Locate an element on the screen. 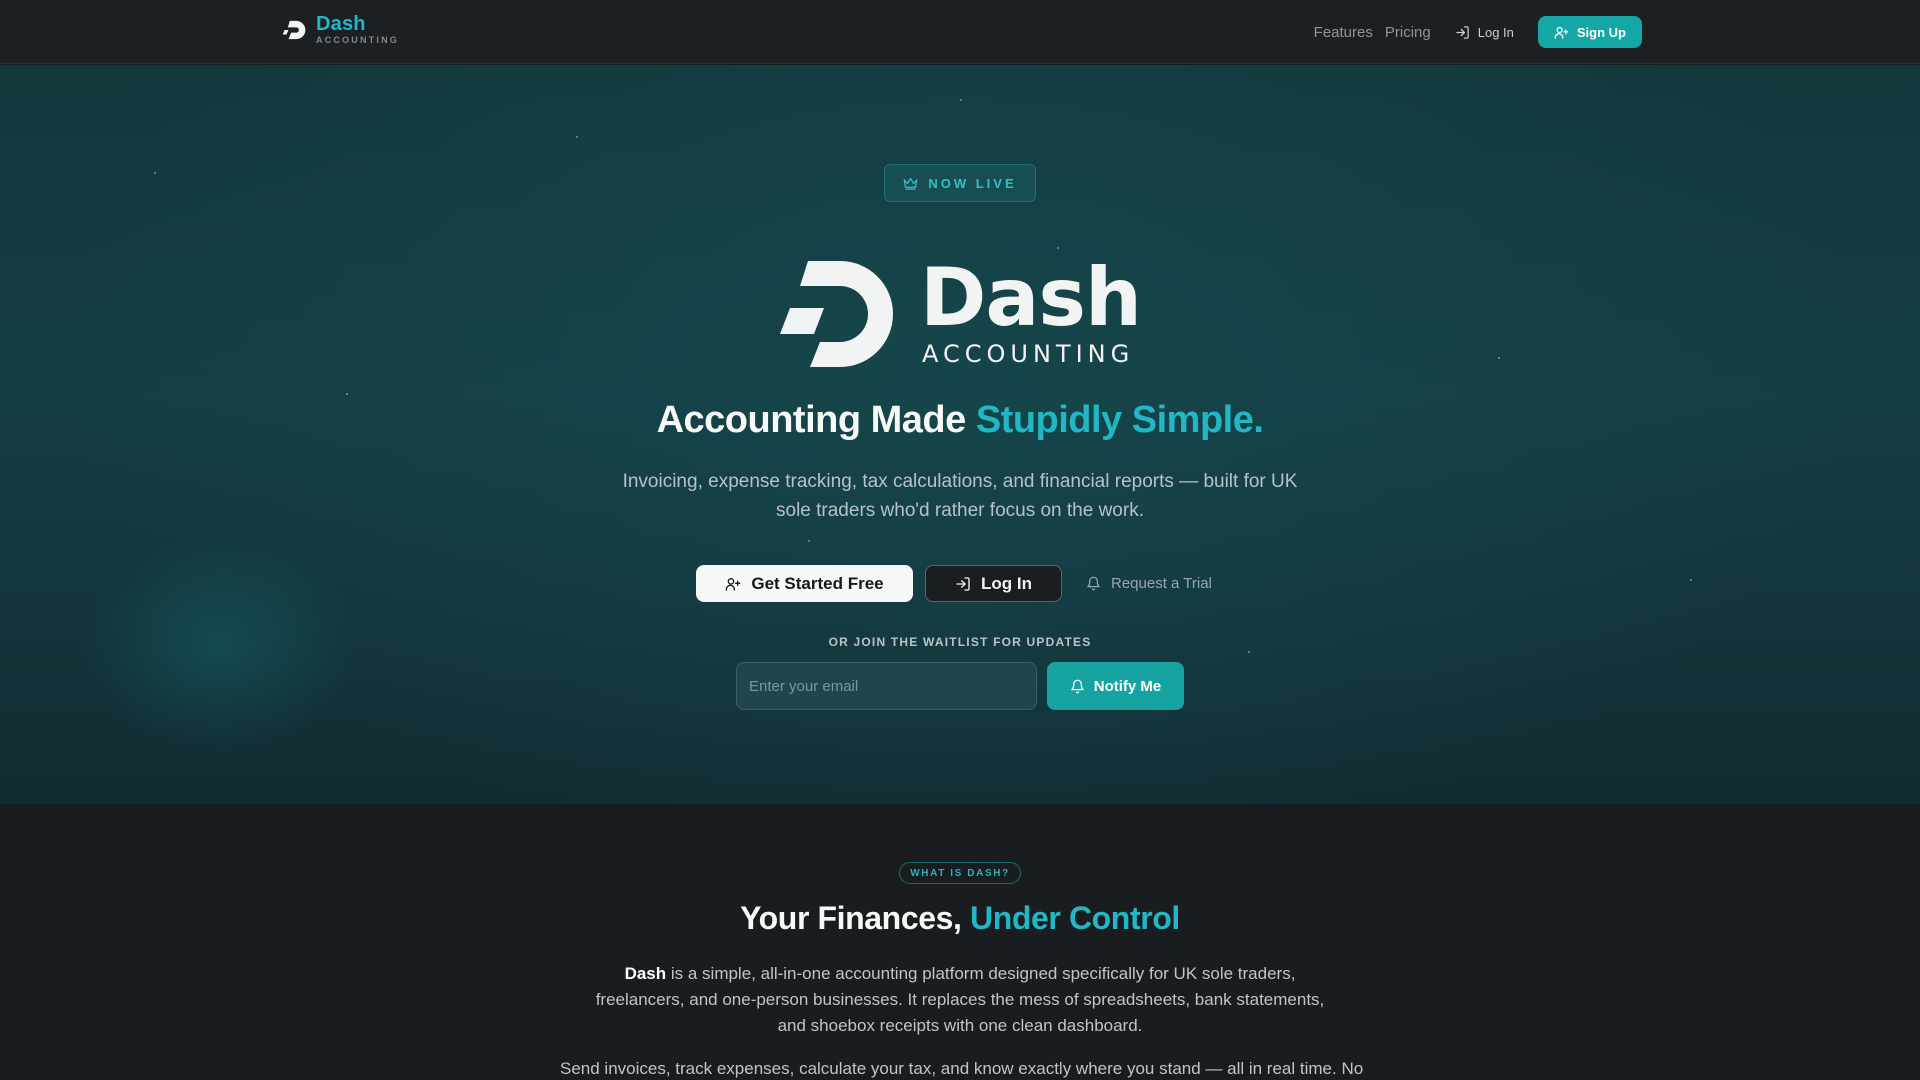  about-brand-strong: Dash is located at coordinates (645, 973).